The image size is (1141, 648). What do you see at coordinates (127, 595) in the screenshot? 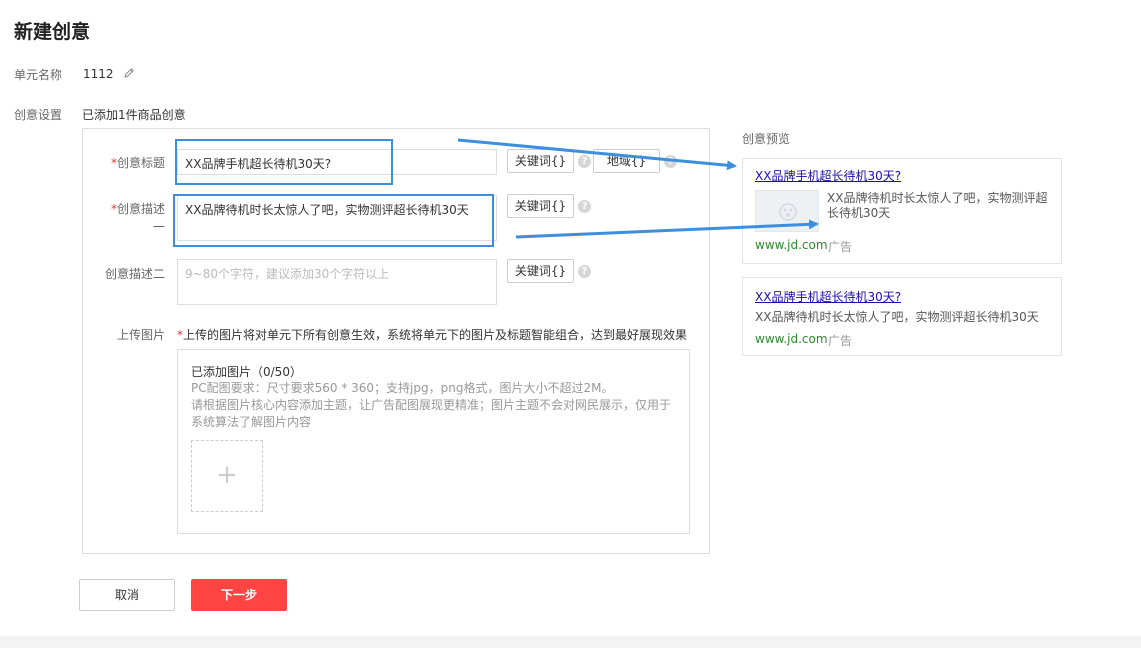
I see `cancel-button: 取消` at bounding box center [127, 595].